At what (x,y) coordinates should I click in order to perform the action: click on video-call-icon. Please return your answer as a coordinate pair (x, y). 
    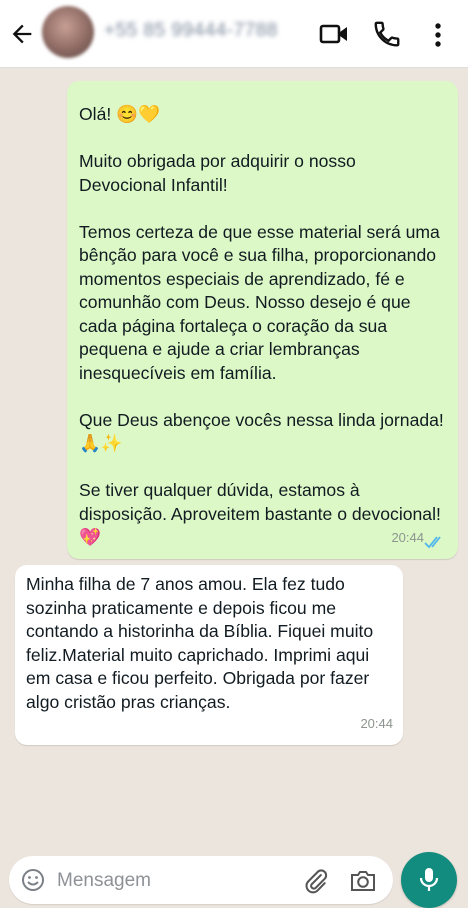
    Looking at the image, I should click on (334, 34).